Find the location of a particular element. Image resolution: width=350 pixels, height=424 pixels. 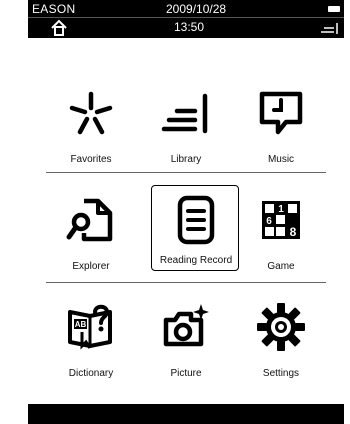

app-label: Game is located at coordinates (281, 266).